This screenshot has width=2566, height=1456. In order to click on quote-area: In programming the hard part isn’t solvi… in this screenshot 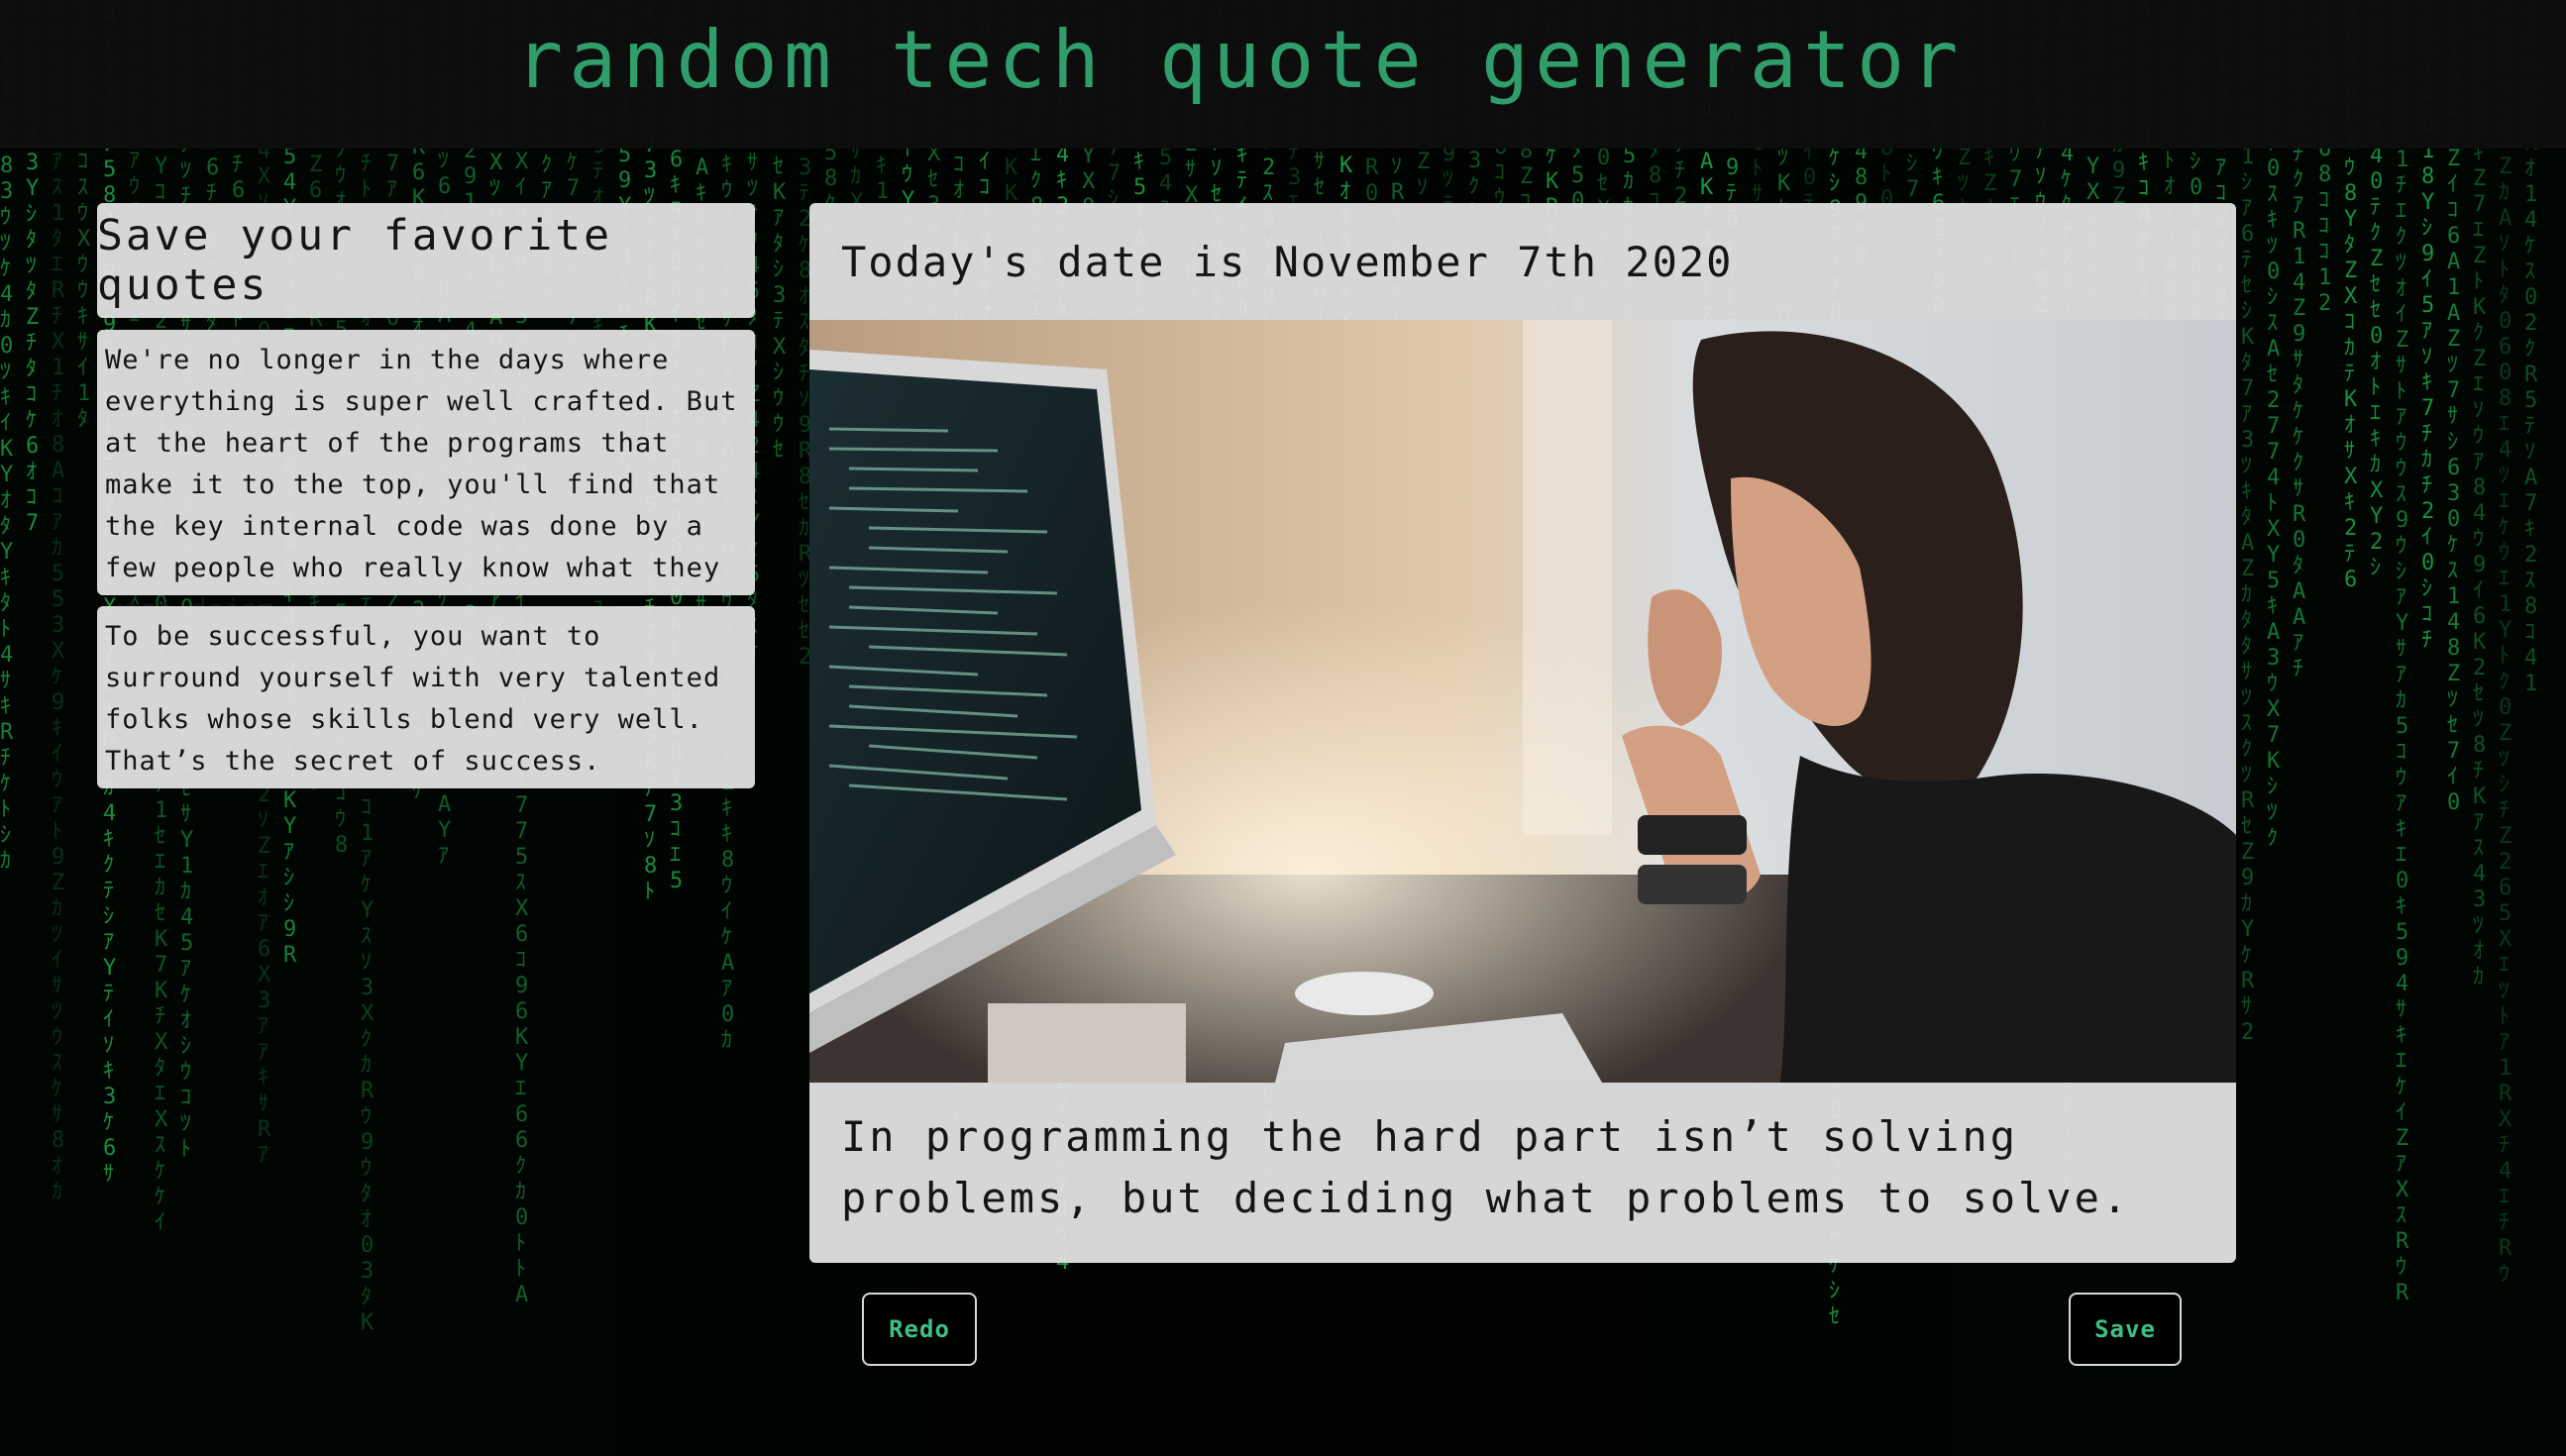, I will do `click(1522, 1173)`.